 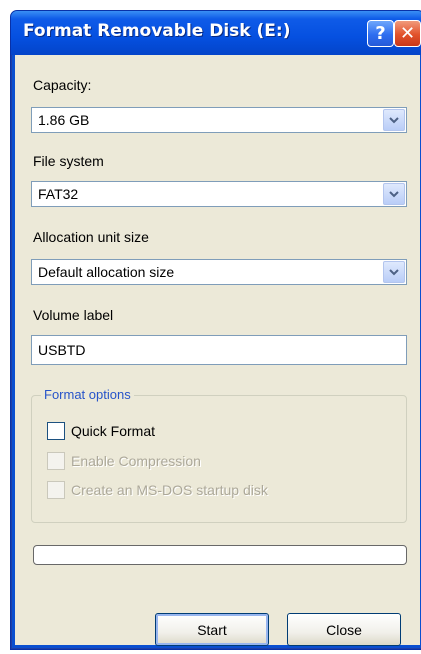 I want to click on quick-format-checkbox, so click(x=56, y=431).